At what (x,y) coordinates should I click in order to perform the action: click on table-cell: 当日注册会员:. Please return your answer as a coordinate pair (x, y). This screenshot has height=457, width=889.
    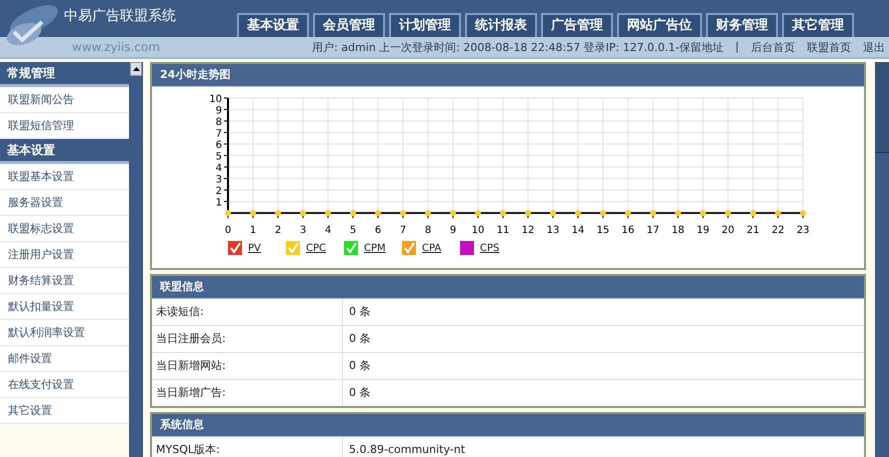
    Looking at the image, I should click on (247, 339).